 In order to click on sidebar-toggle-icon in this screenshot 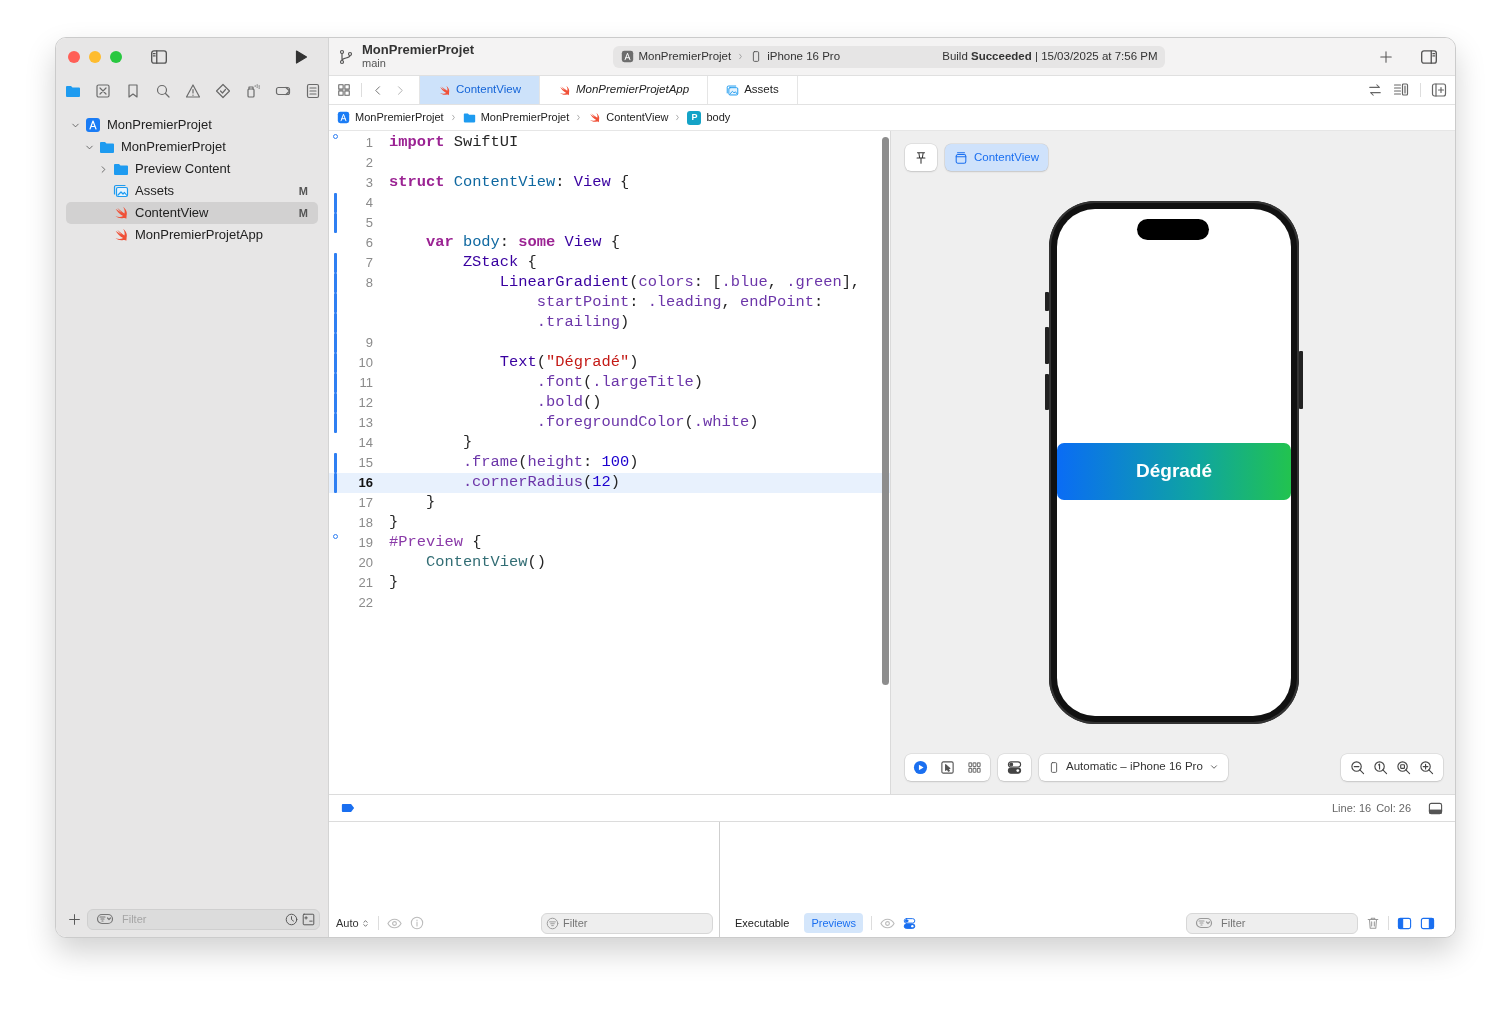, I will do `click(159, 57)`.